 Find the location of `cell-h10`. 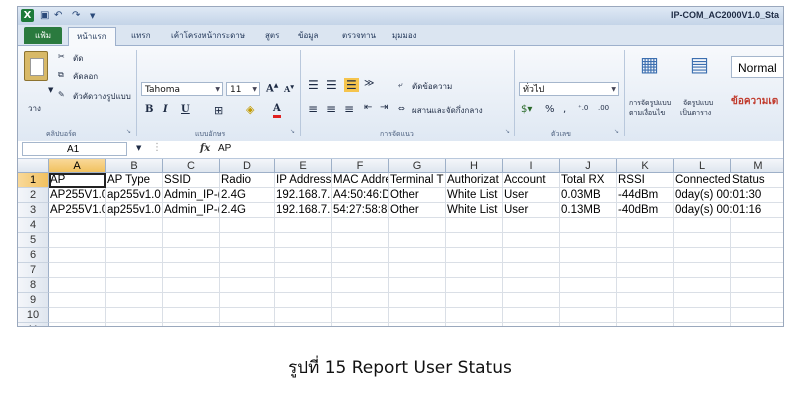

cell-h10 is located at coordinates (474, 315).